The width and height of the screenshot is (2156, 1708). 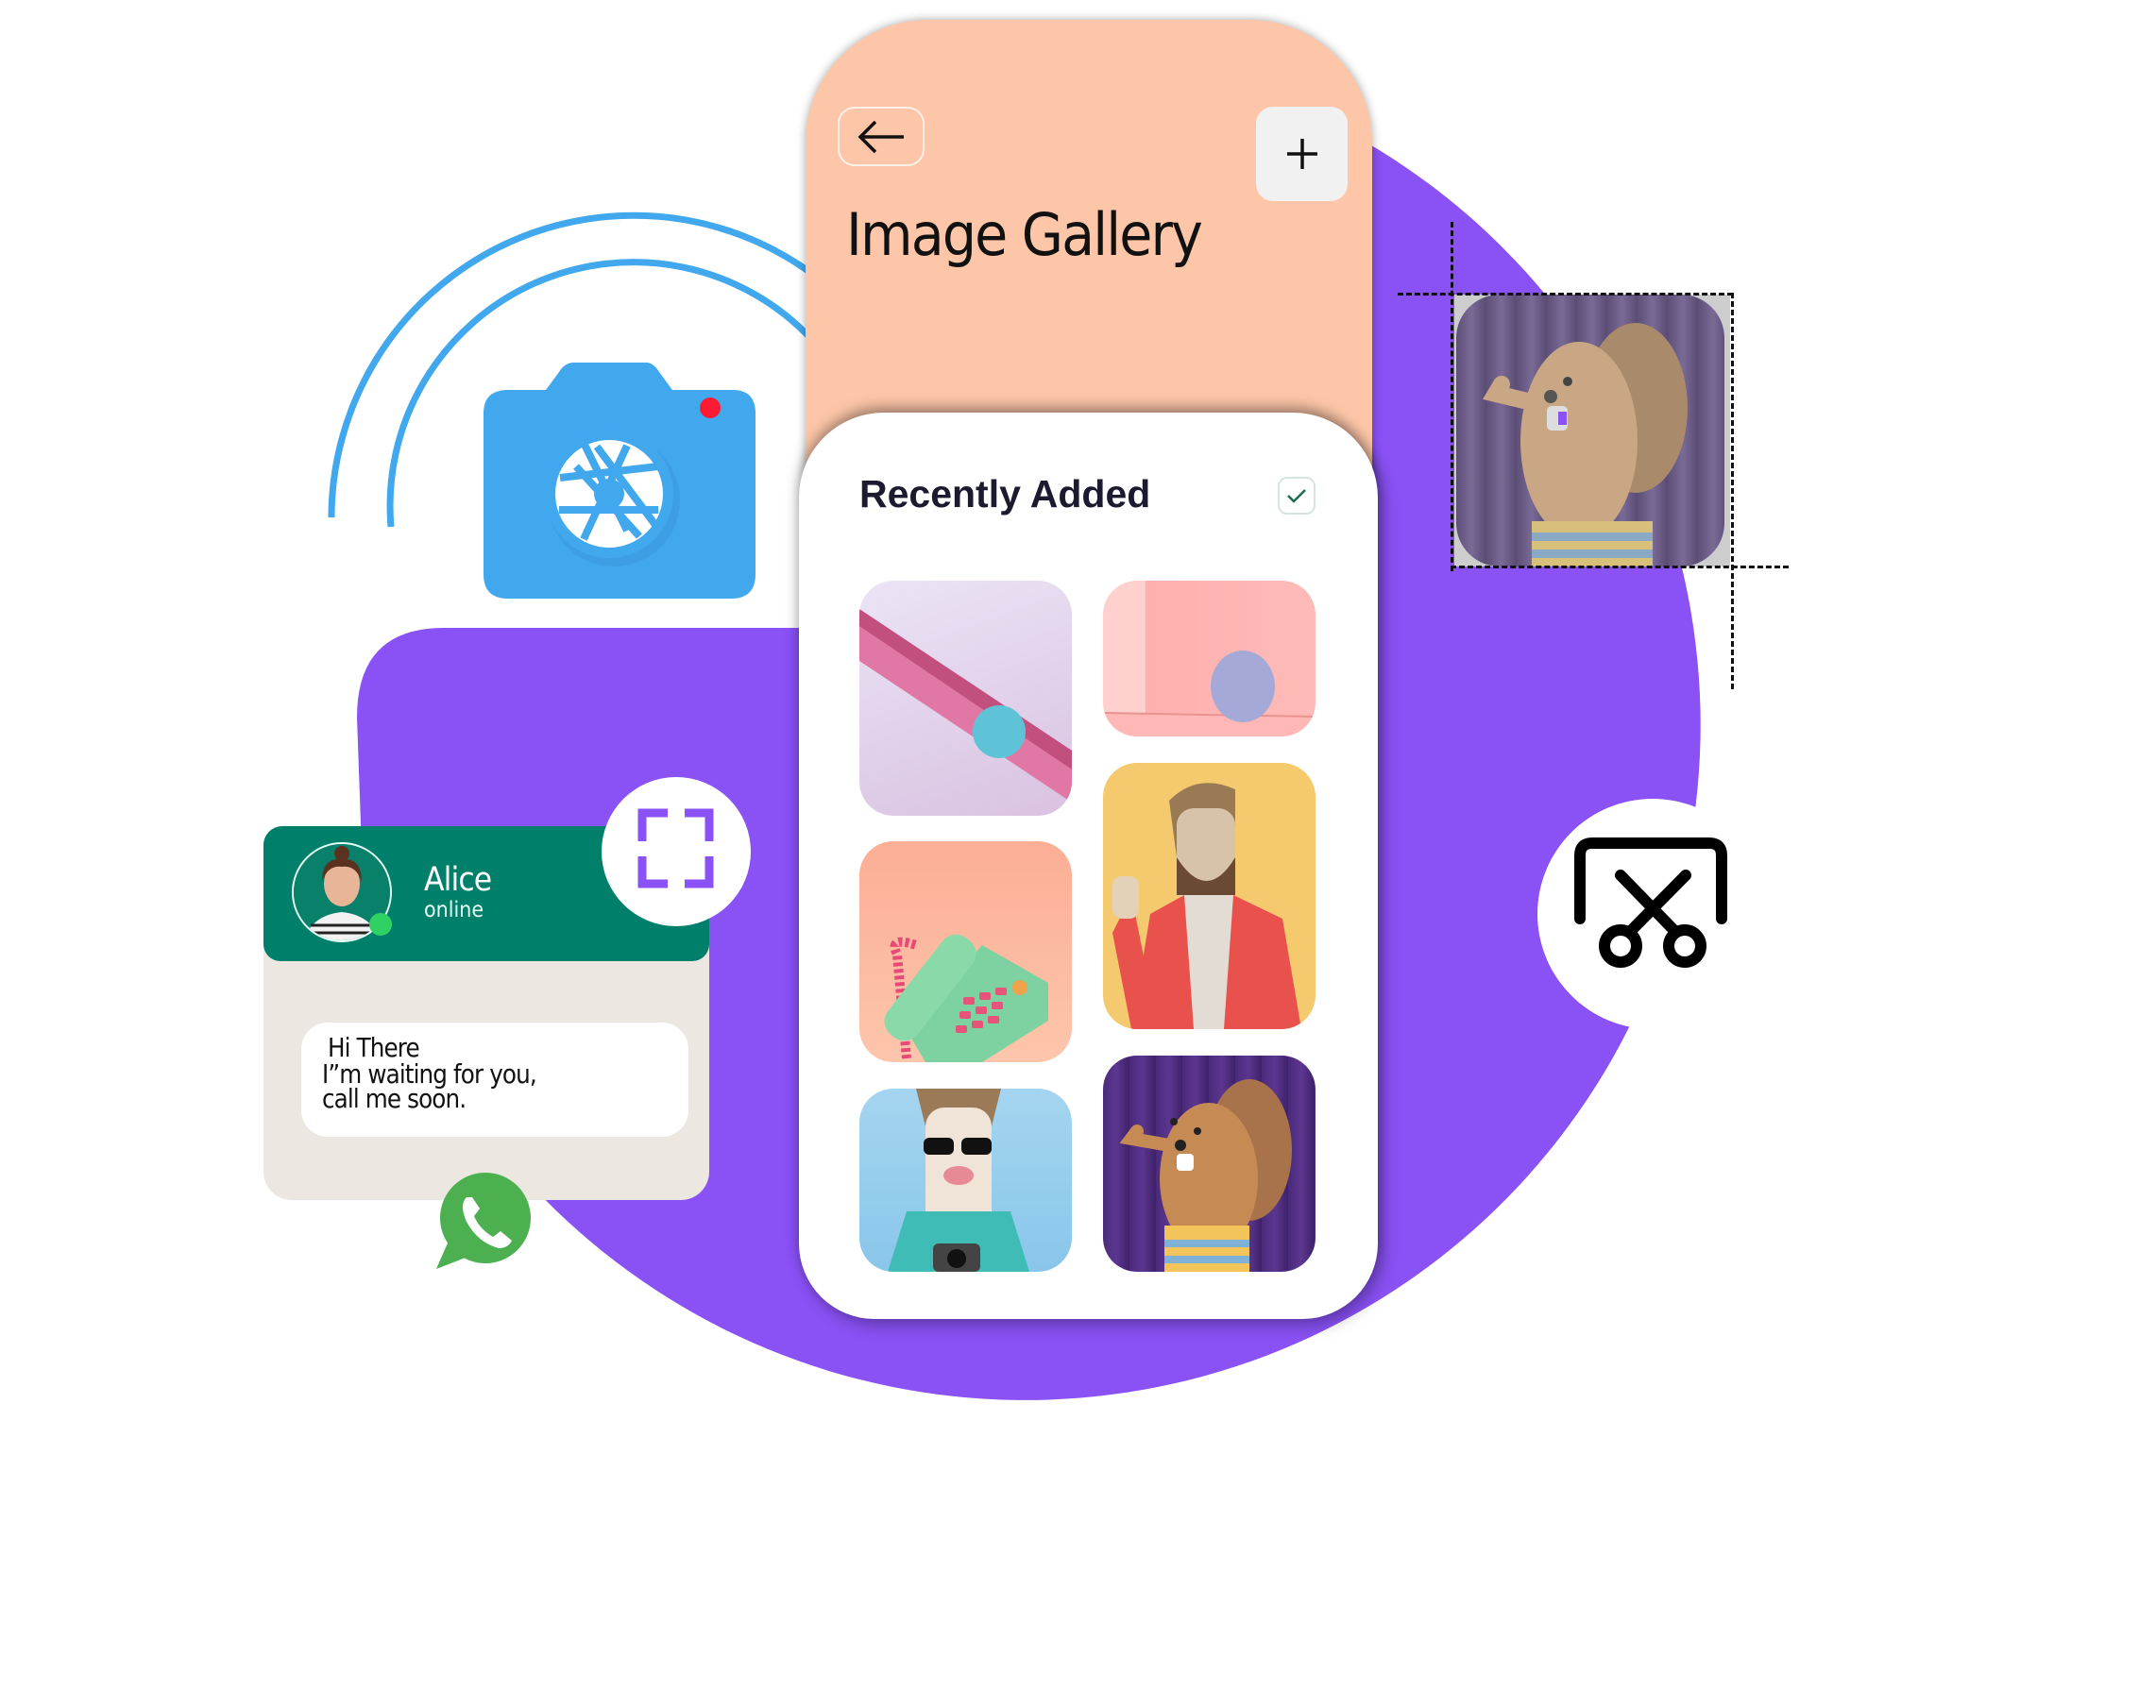 What do you see at coordinates (1210, 896) in the screenshot?
I see `thumbnail-waving-man` at bounding box center [1210, 896].